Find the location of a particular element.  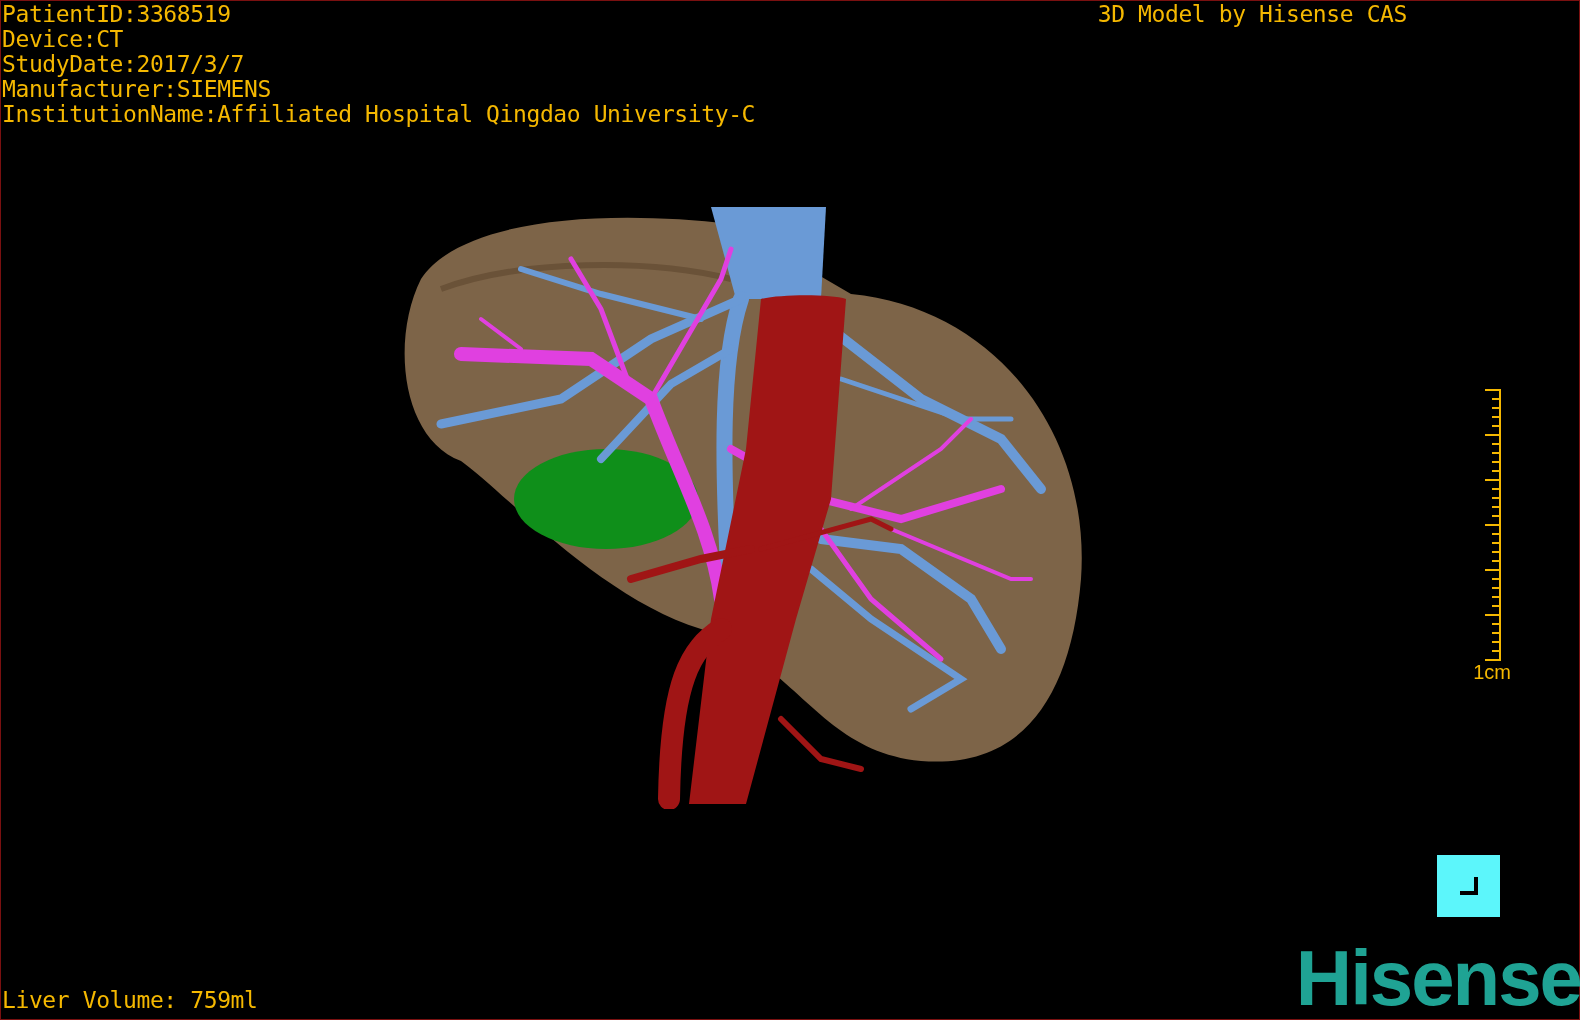

study-info-text: InstitutionName:Affiliated Hospital Qingdao University-C is located at coordinates (379, 114).